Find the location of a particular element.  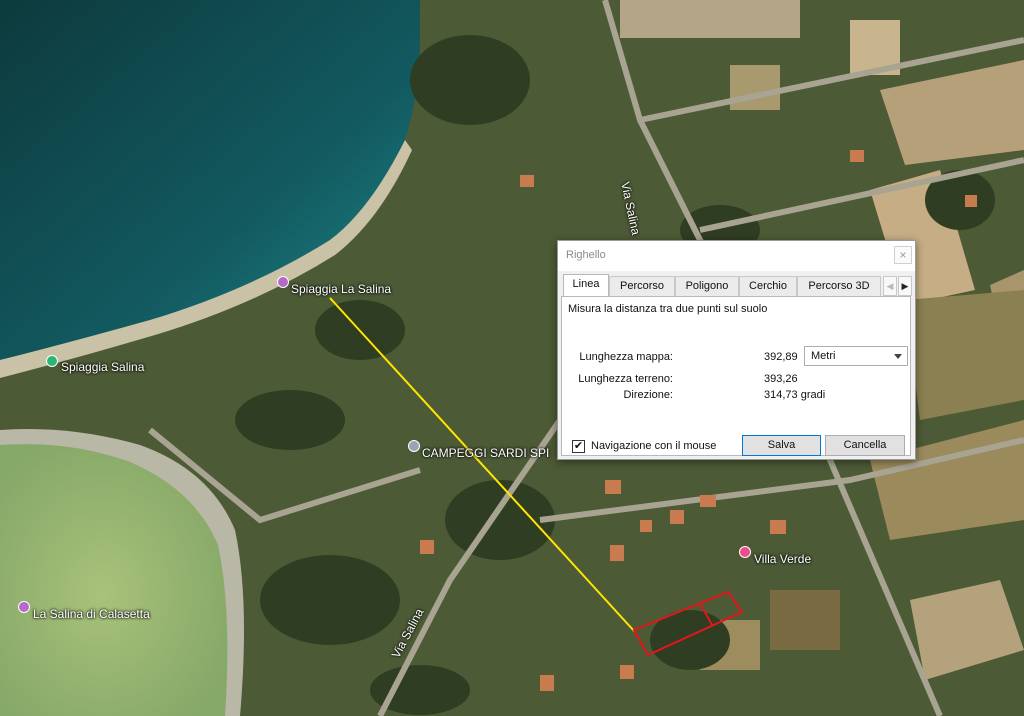

heading-value: 314,73 gradi is located at coordinates (795, 395).